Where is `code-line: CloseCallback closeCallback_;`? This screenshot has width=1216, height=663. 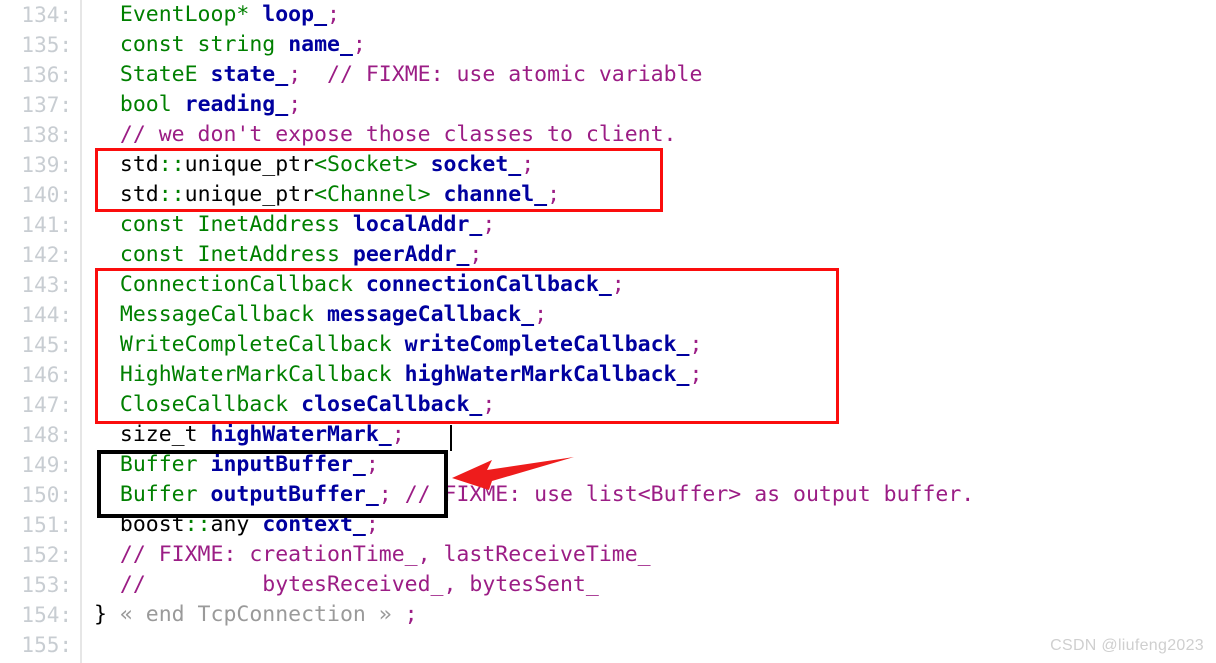 code-line: CloseCallback closeCallback_; is located at coordinates (650, 405).